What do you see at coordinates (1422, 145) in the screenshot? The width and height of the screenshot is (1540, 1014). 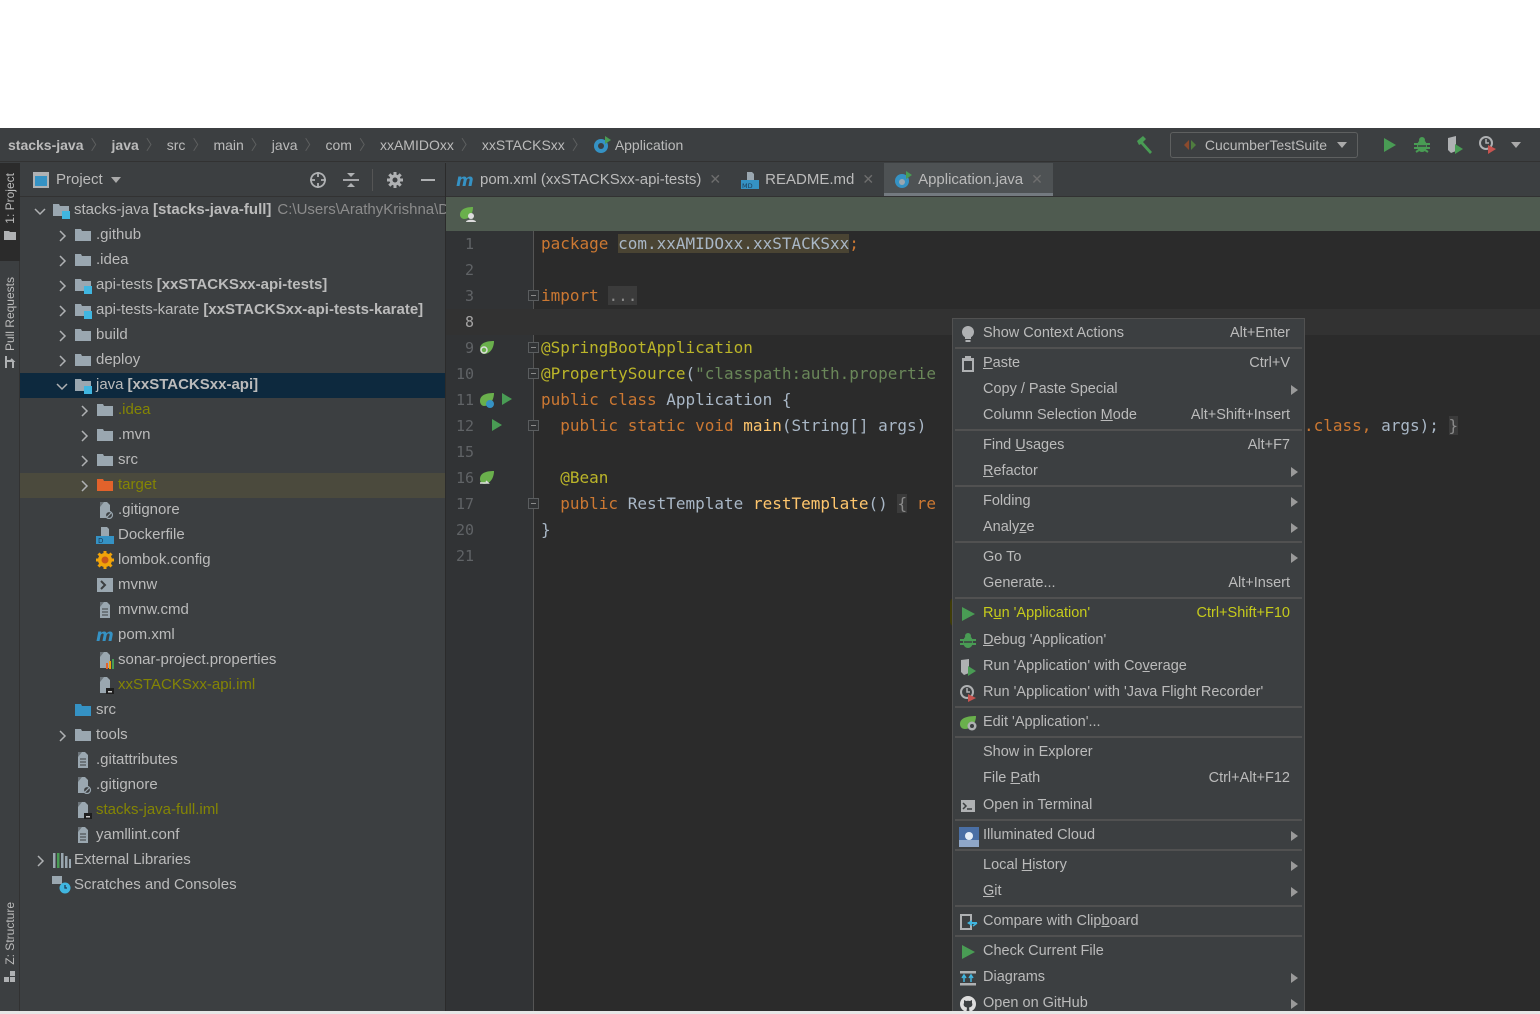 I see `debug-bug-icon` at bounding box center [1422, 145].